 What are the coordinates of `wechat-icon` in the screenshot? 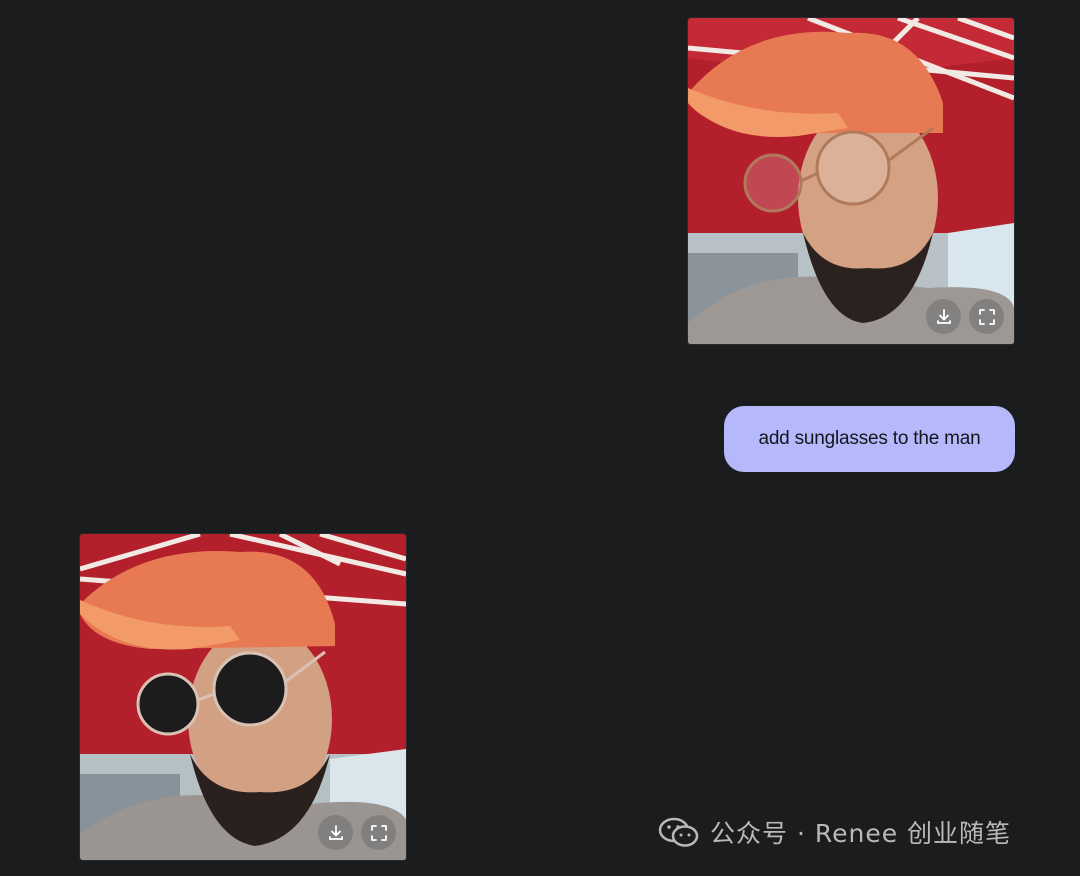 It's located at (678, 832).